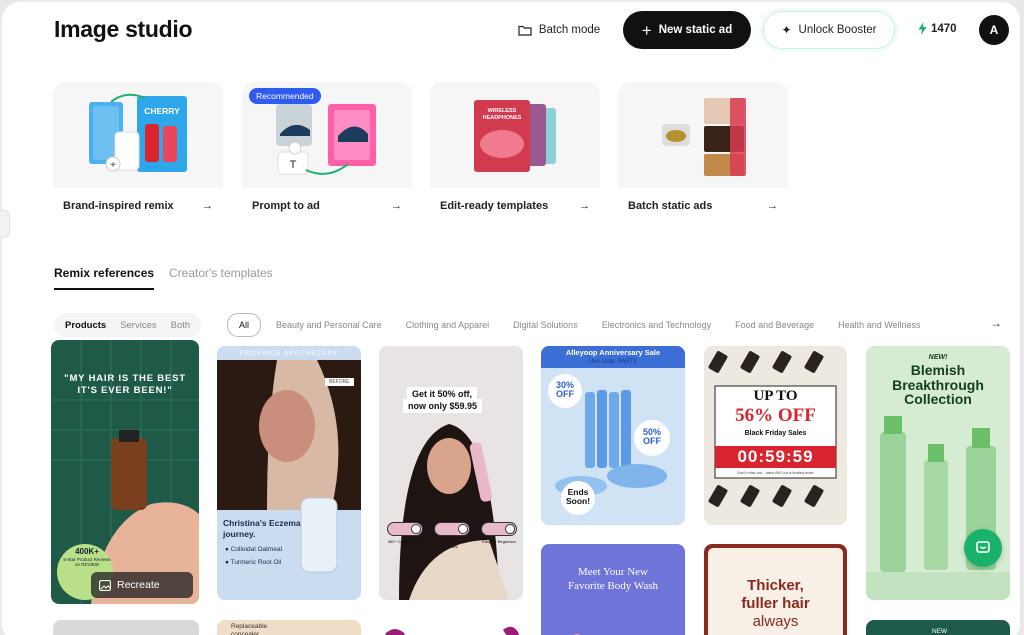 The image size is (1024, 635). What do you see at coordinates (181, 325) in the screenshot?
I see `segment-both: Both` at bounding box center [181, 325].